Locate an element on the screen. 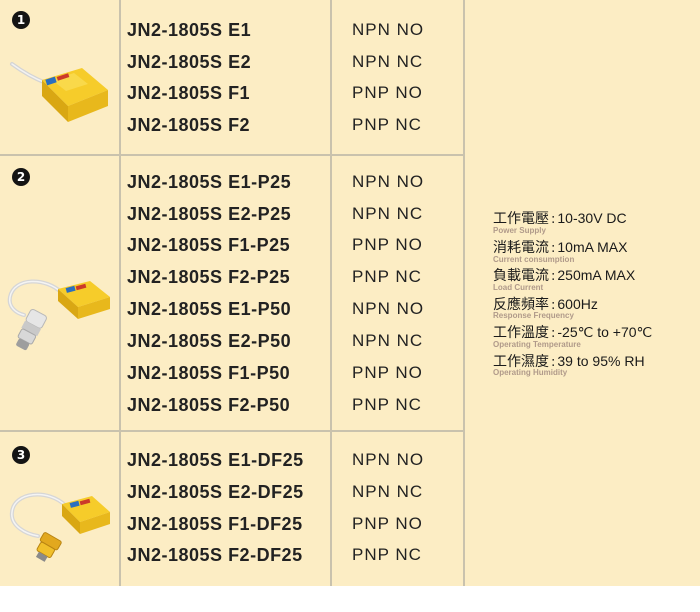 This screenshot has width=700, height=612. spec-sublabel: Operating Temperature is located at coordinates (537, 344).